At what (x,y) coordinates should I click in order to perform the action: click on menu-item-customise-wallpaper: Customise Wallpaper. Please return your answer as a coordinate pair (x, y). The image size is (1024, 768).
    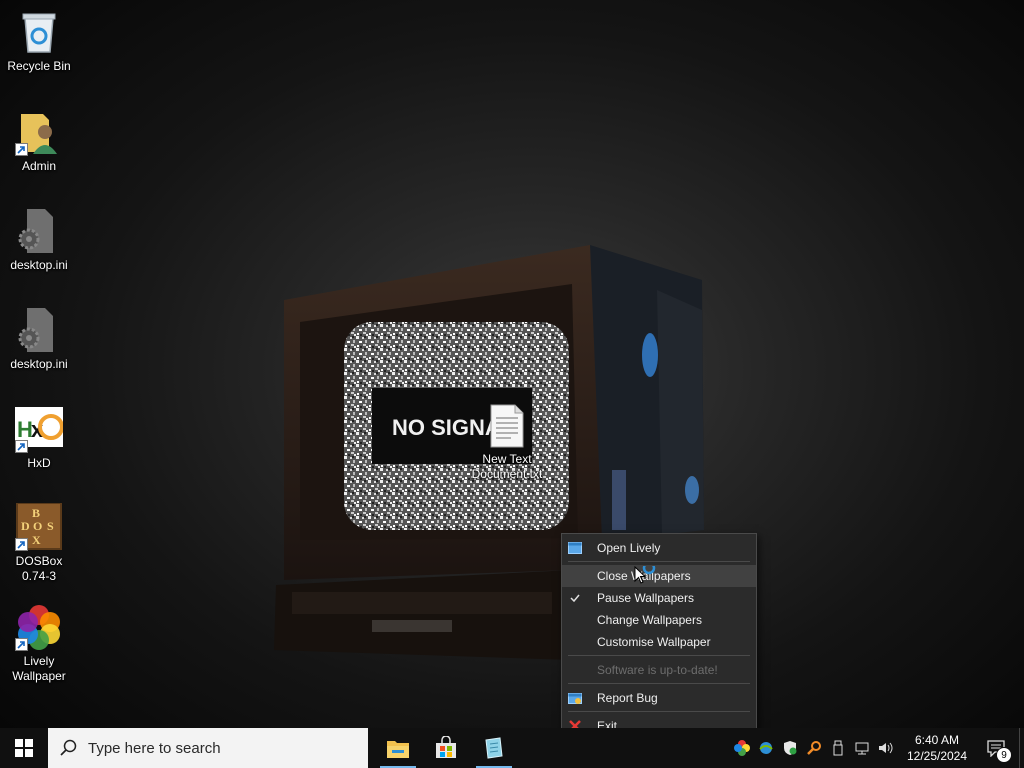
    Looking at the image, I should click on (659, 642).